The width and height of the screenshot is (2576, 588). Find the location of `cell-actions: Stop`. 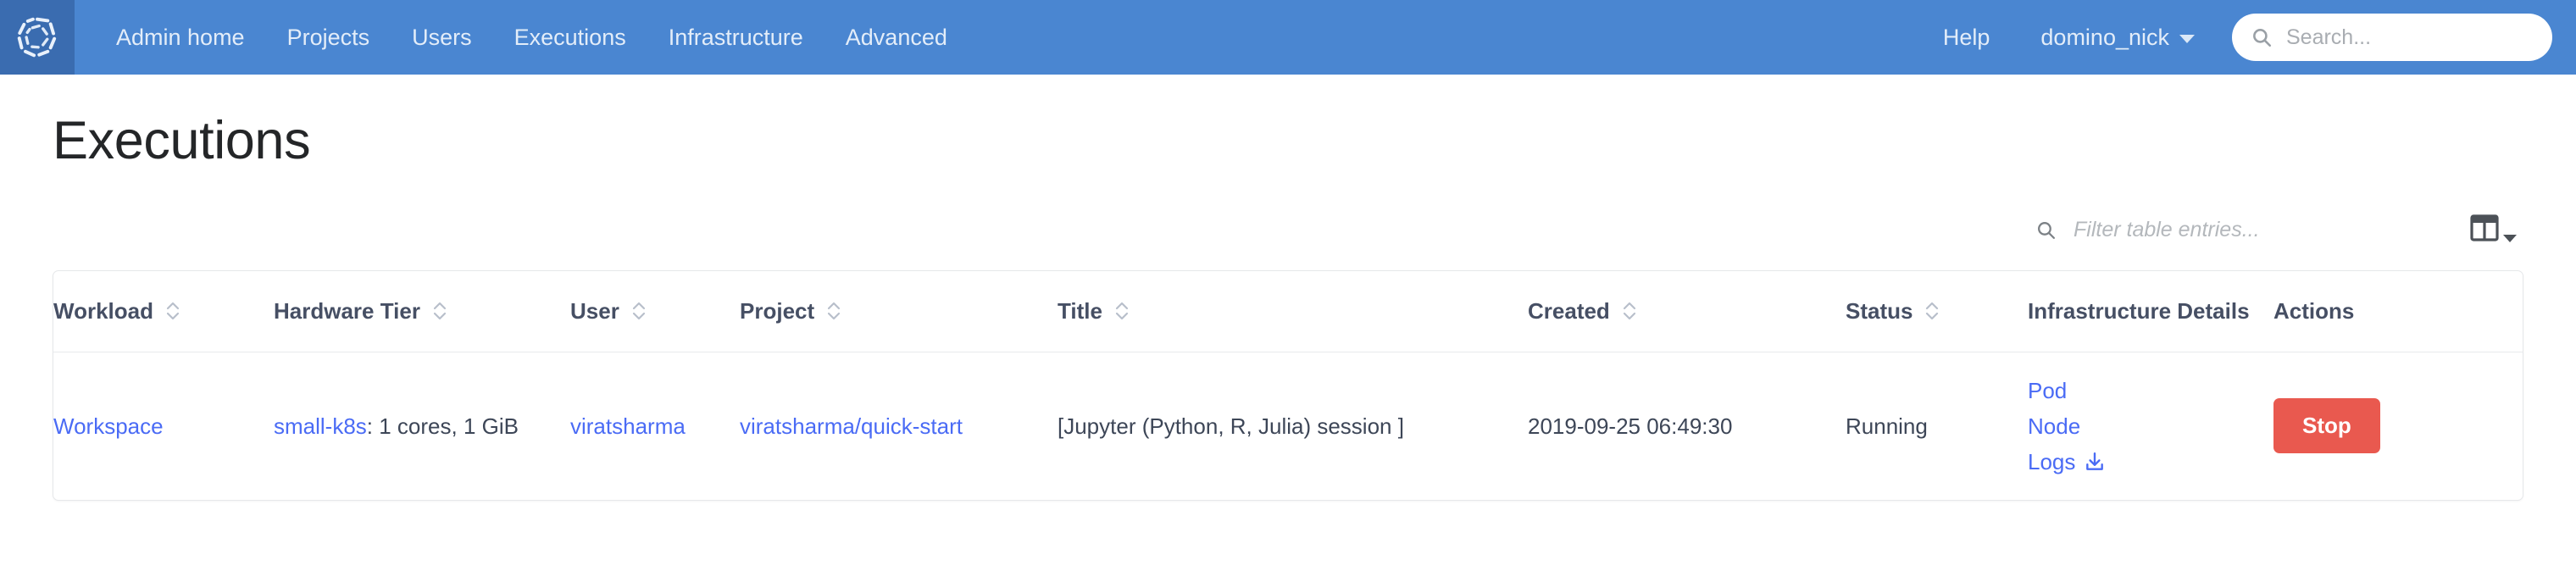

cell-actions: Stop is located at coordinates (2398, 426).